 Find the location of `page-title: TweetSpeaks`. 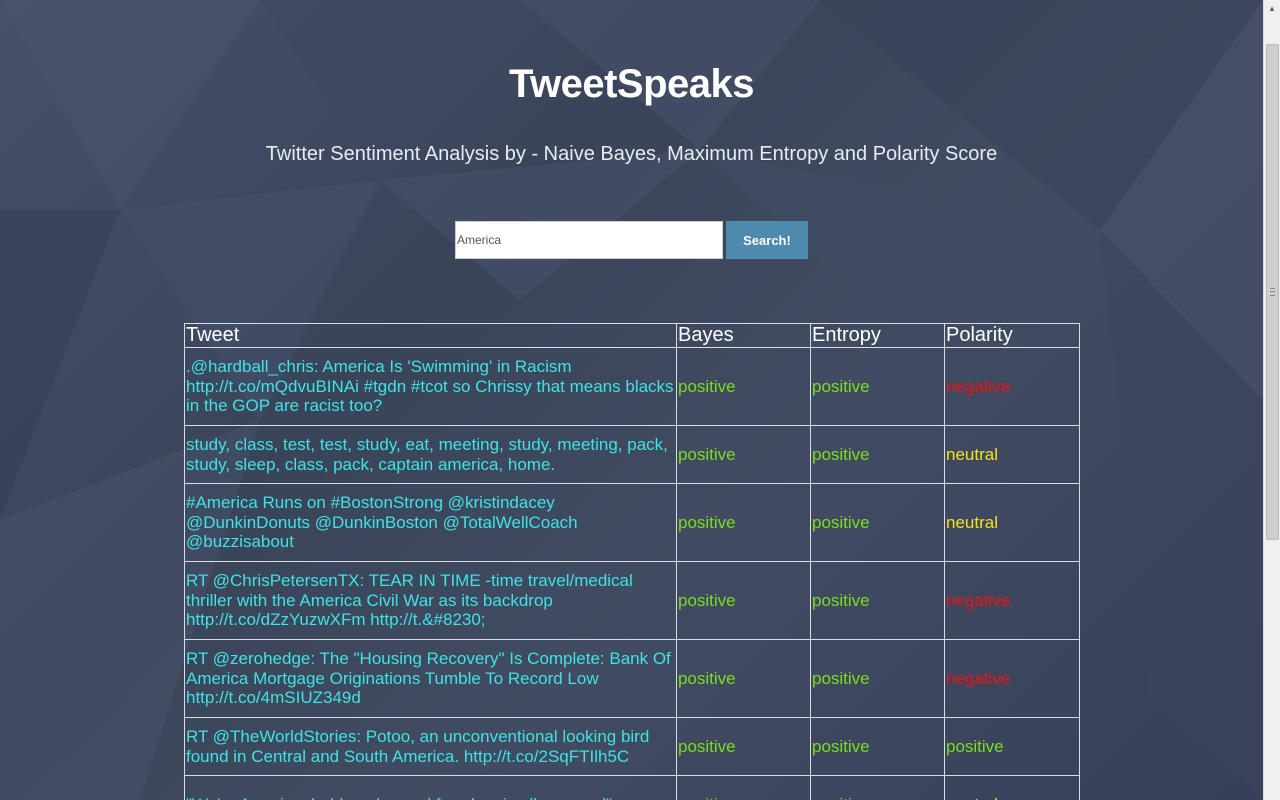

page-title: TweetSpeaks is located at coordinates (632, 84).